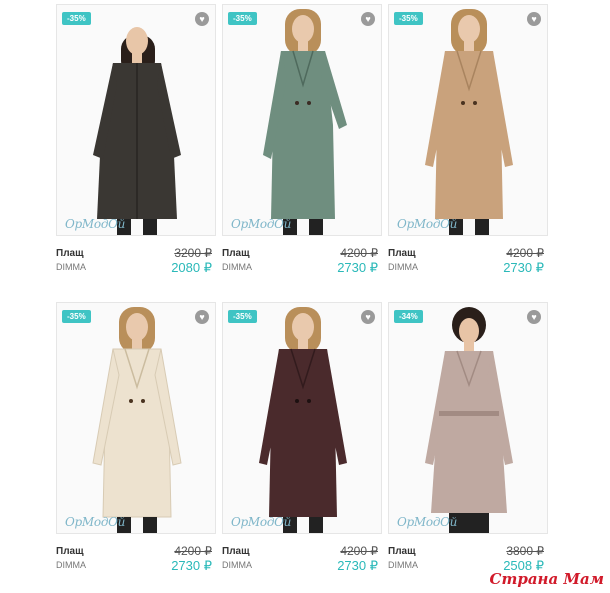 This screenshot has width=610, height=593. I want to click on old-price: 3800 ₽, so click(525, 551).